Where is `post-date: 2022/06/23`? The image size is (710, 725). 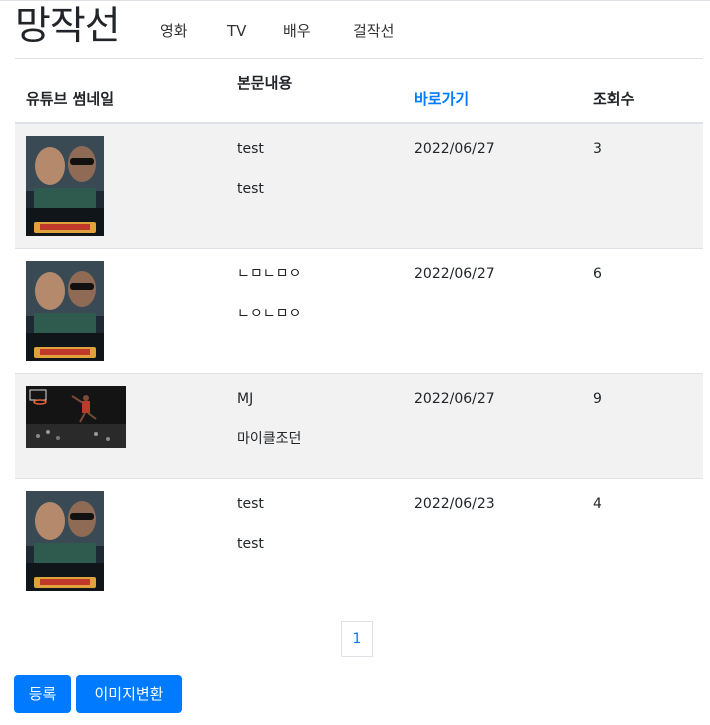
post-date: 2022/06/23 is located at coordinates (454, 504).